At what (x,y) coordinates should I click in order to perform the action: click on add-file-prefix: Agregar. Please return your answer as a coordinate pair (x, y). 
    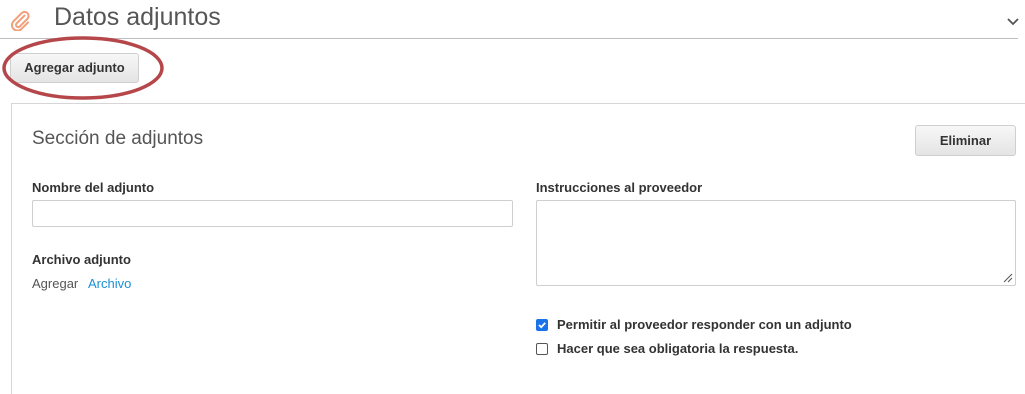
    Looking at the image, I should click on (55, 283).